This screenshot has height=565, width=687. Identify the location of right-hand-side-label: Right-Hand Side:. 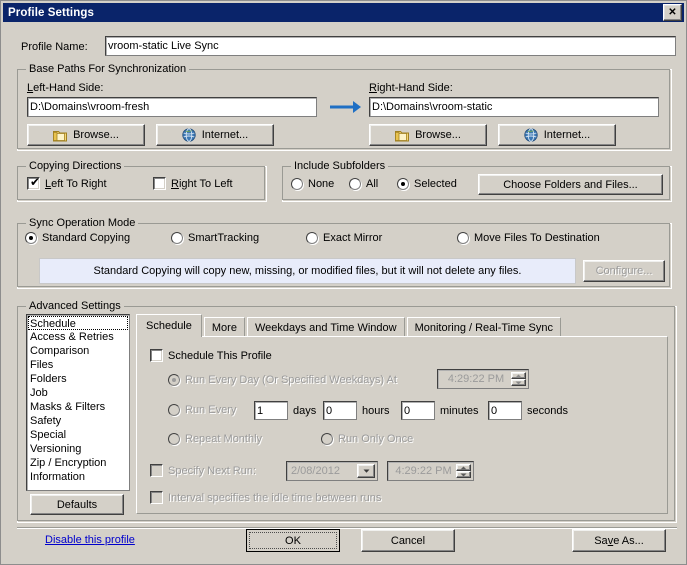
(411, 88).